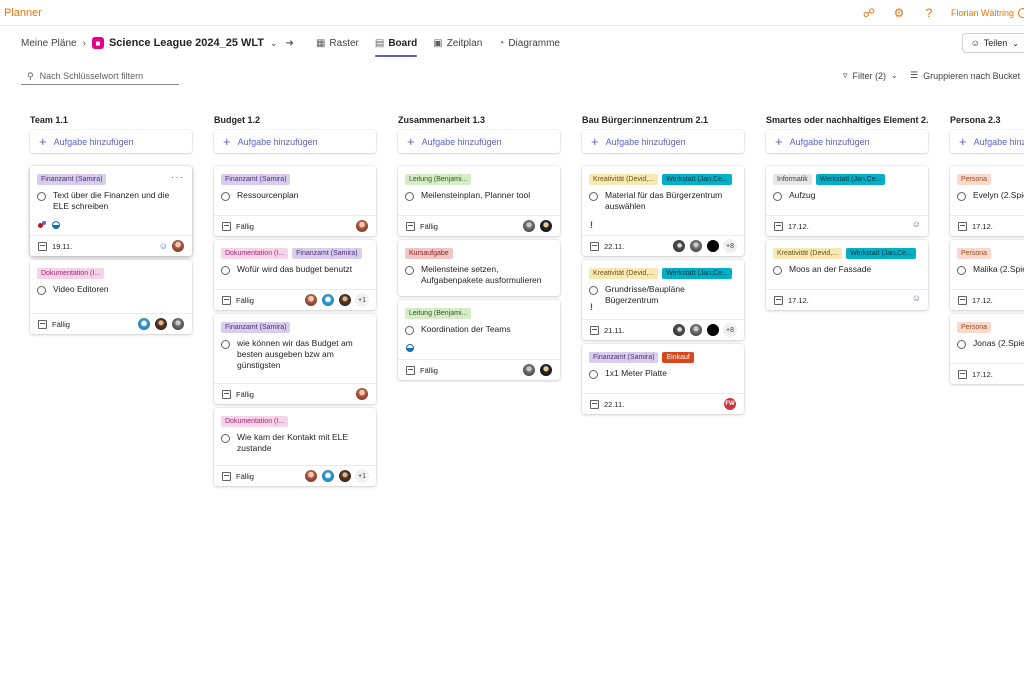 The width and height of the screenshot is (1024, 679). I want to click on task-card: Persona Jonas (2.Spiel 17.12., so click(987, 349).